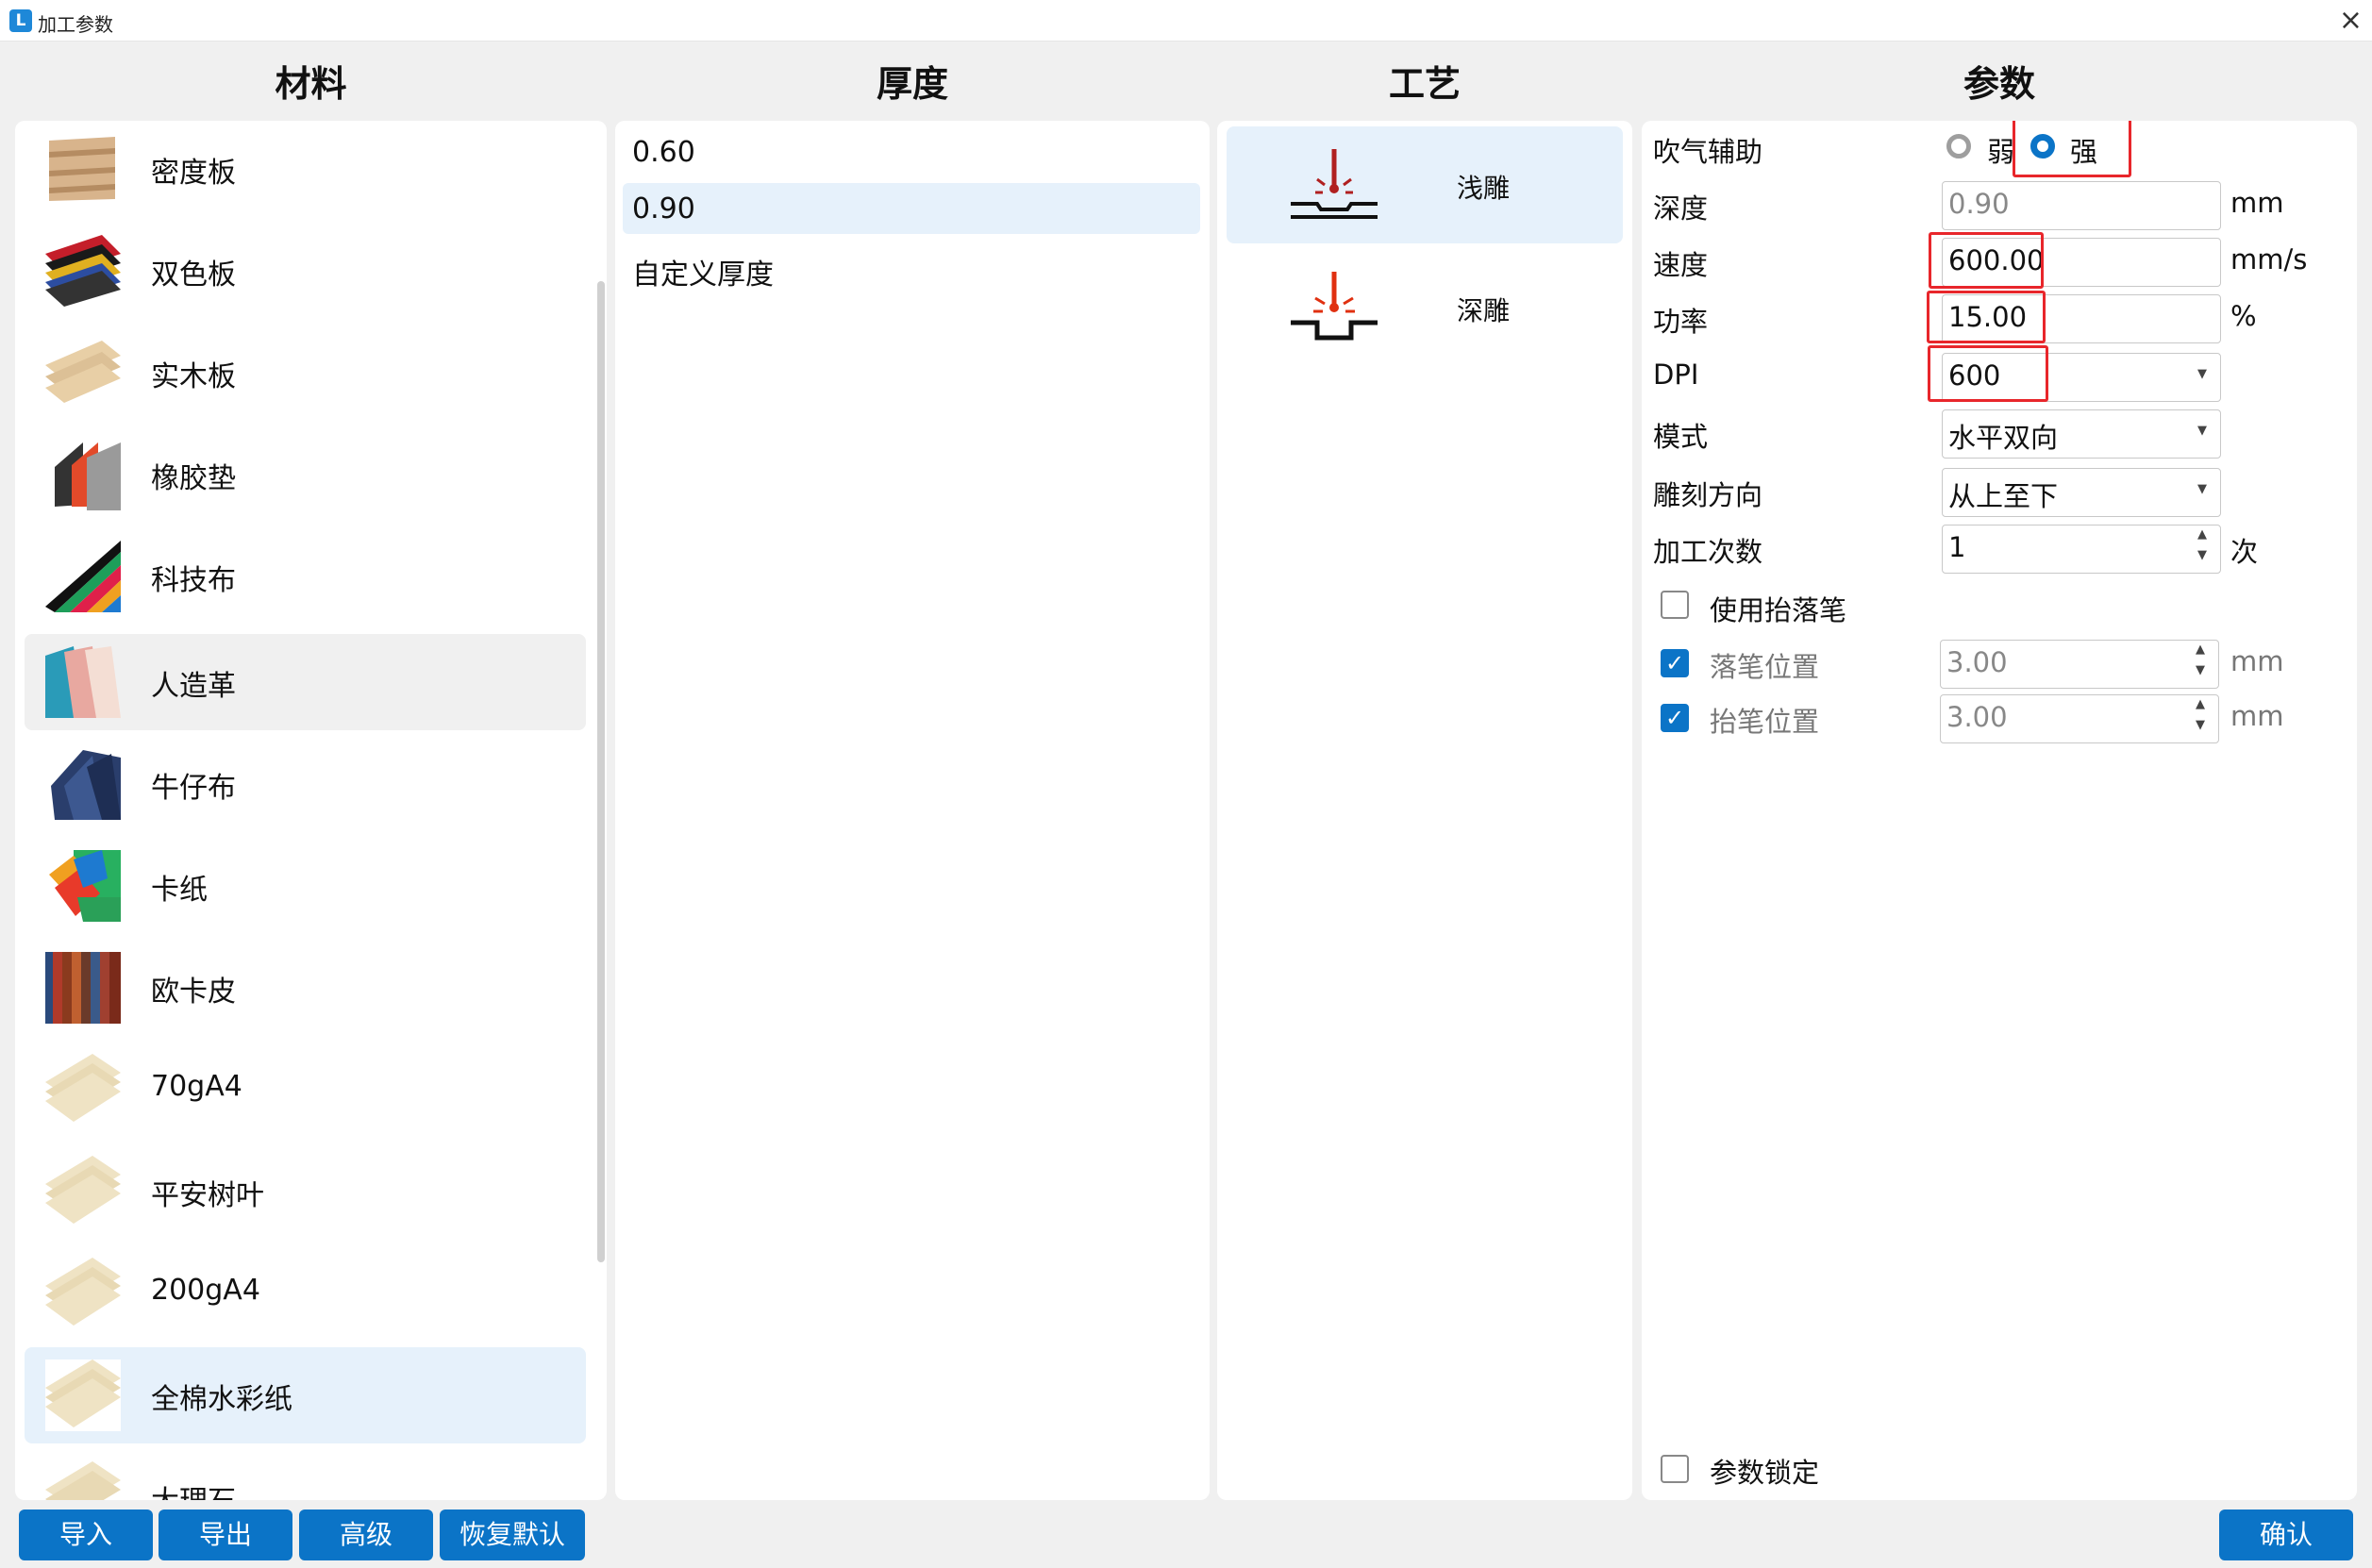  Describe the element at coordinates (1957, 547) in the screenshot. I see `passes-value: 1` at that location.